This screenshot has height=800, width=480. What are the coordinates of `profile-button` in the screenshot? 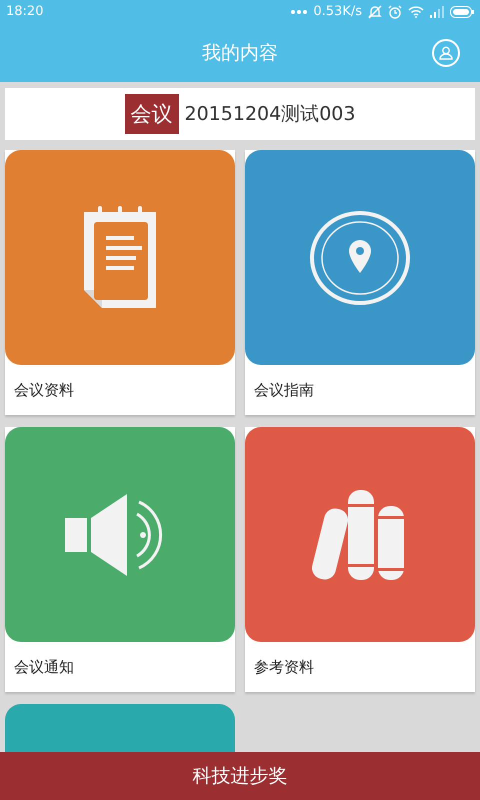 It's located at (446, 53).